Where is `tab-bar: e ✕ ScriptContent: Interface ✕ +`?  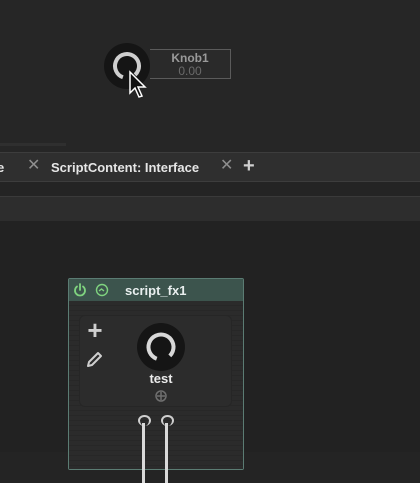 tab-bar: e ✕ ScriptContent: Interface ✕ + is located at coordinates (210, 167).